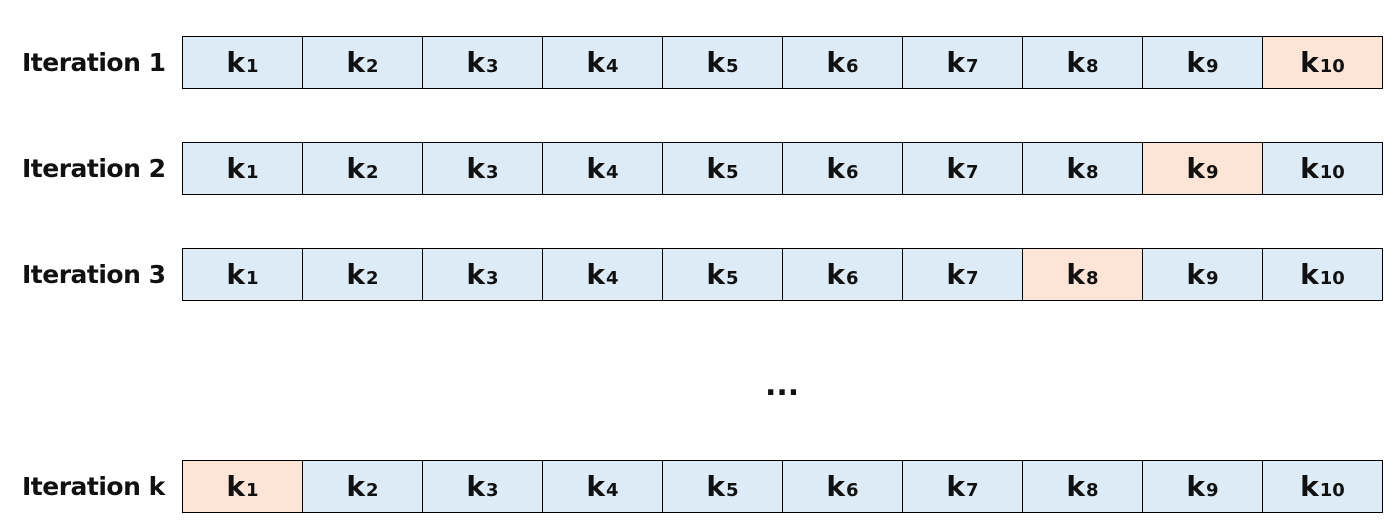  What do you see at coordinates (94, 168) in the screenshot?
I see `iteration-label: Iteration 2` at bounding box center [94, 168].